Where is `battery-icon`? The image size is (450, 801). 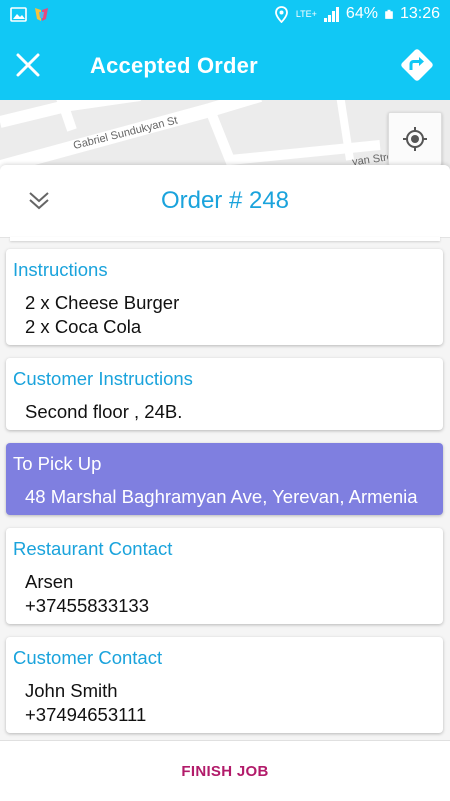
battery-icon is located at coordinates (389, 14).